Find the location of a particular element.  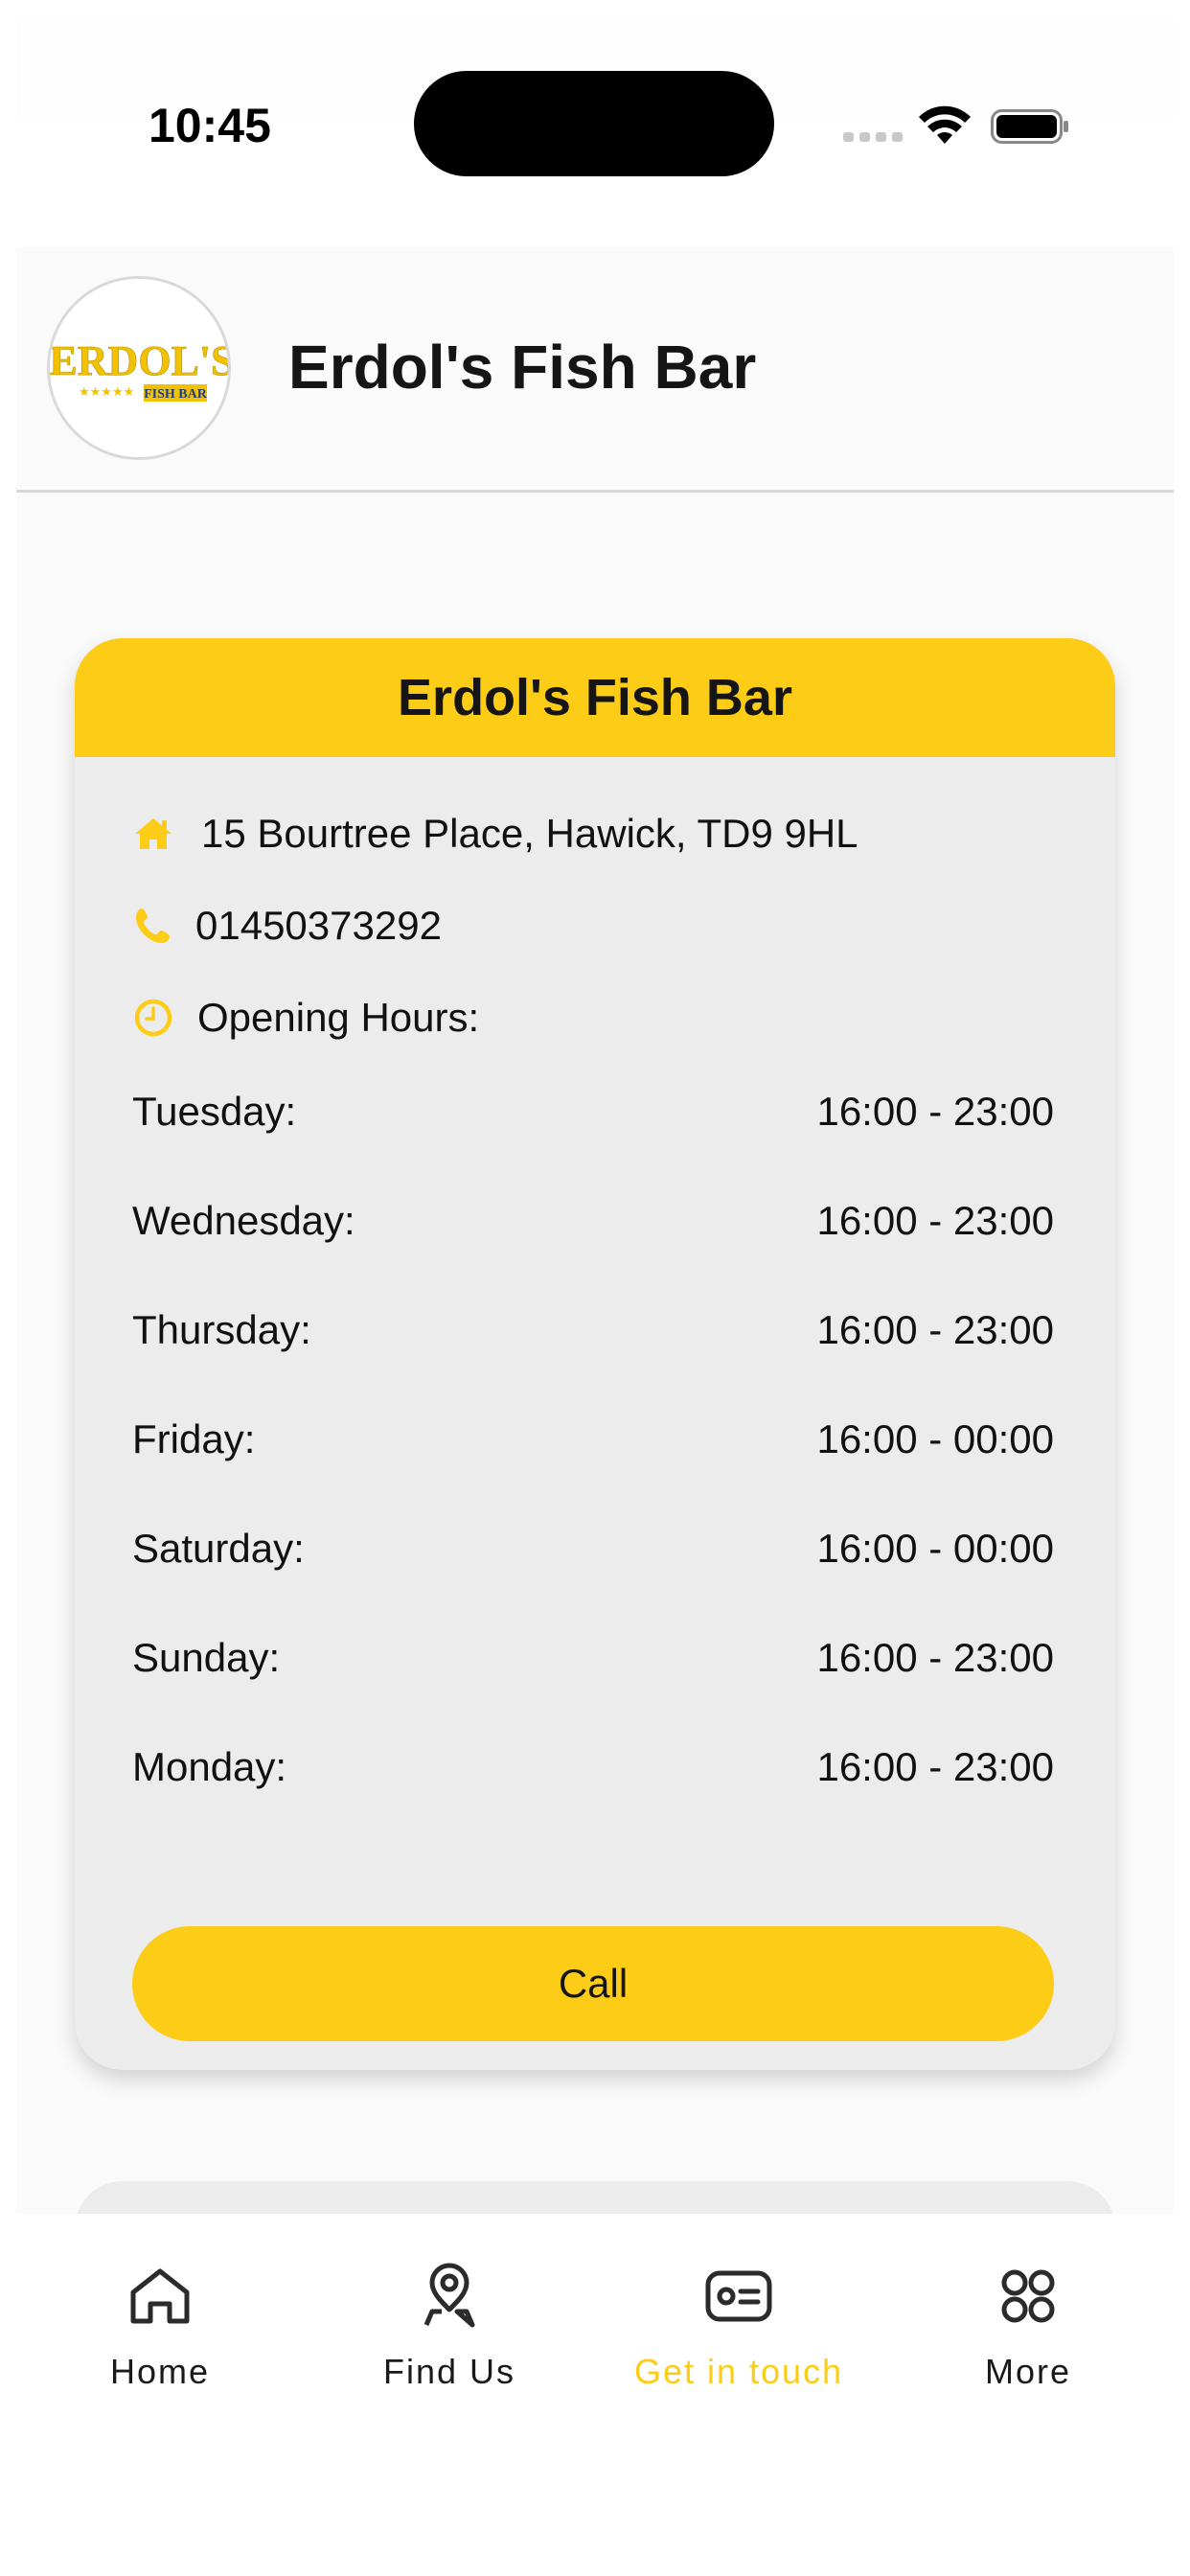

opening-hours-row: Opening Hours: is located at coordinates (305, 1018).